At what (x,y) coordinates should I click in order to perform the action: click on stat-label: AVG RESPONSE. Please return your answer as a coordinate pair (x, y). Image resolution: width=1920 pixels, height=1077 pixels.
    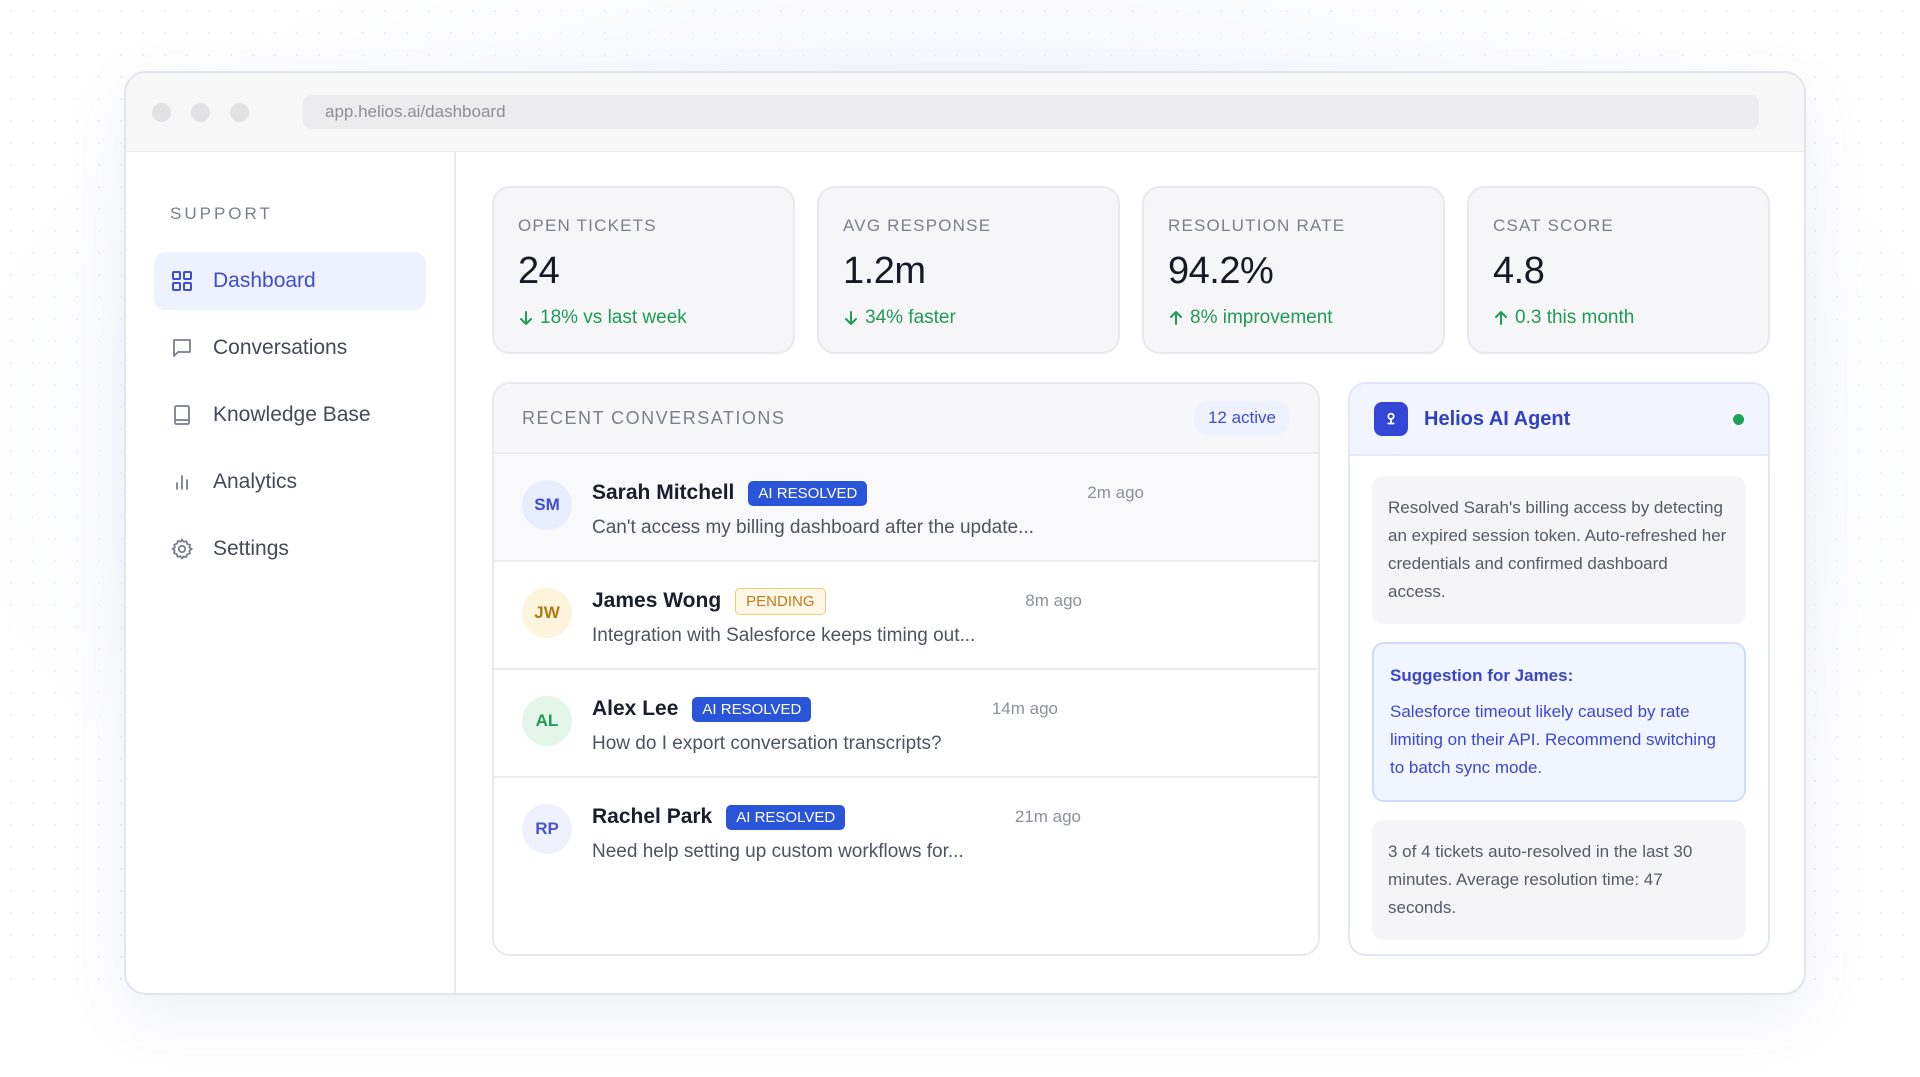
    Looking at the image, I should click on (917, 225).